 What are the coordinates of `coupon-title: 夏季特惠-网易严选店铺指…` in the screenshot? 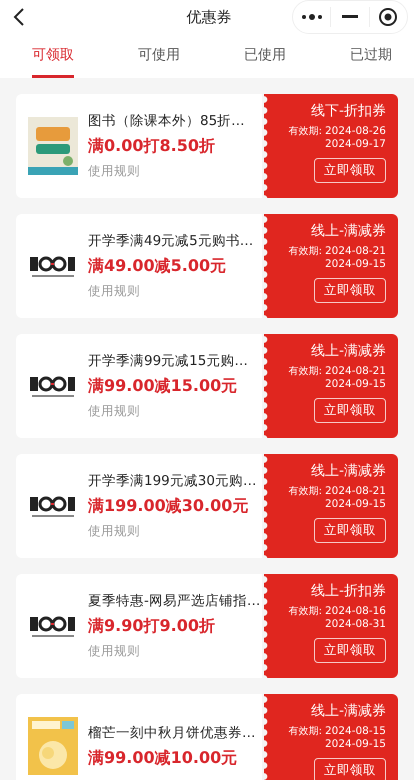 It's located at (174, 601).